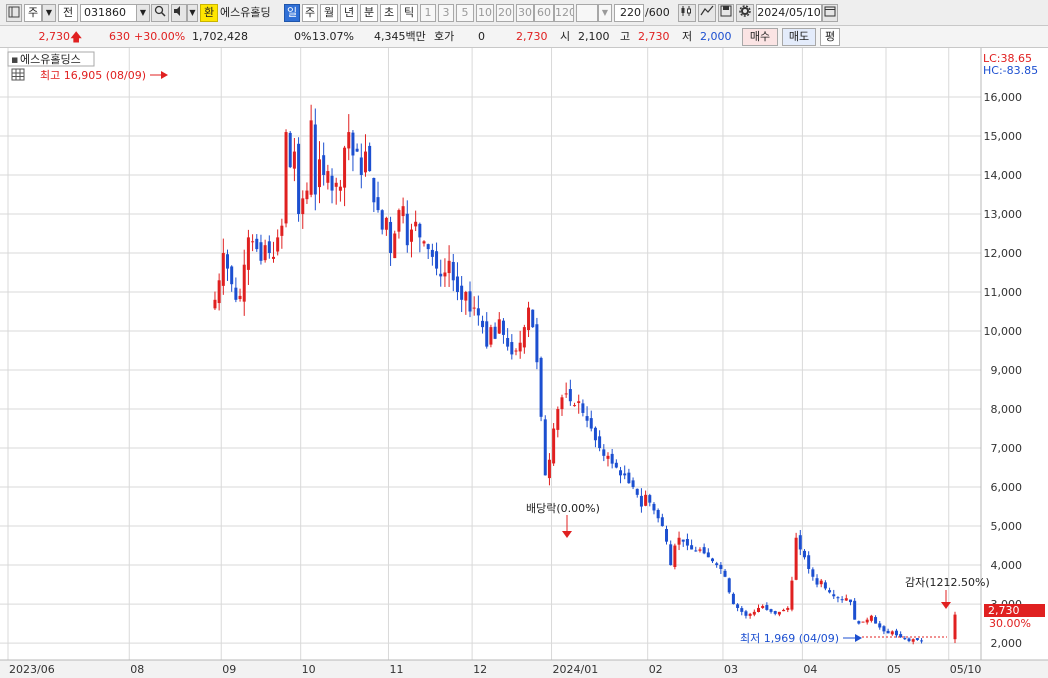 The height and width of the screenshot is (678, 1048). Describe the element at coordinates (105, 12) in the screenshot. I see `stock-code-value: 031860` at that location.